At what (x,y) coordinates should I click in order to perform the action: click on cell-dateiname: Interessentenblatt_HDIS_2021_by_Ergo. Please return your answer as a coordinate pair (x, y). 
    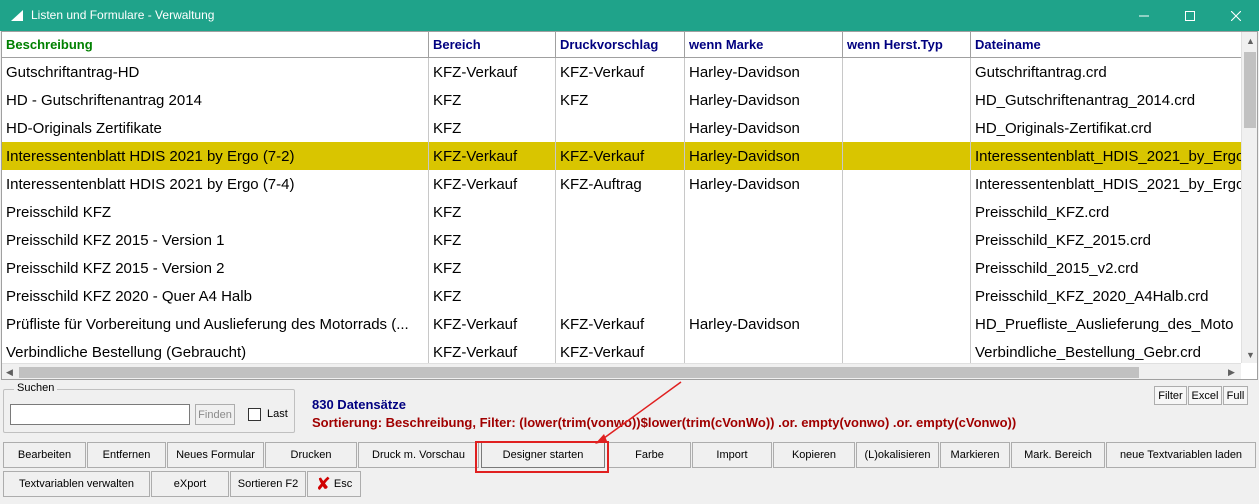
    Looking at the image, I should click on (1108, 184).